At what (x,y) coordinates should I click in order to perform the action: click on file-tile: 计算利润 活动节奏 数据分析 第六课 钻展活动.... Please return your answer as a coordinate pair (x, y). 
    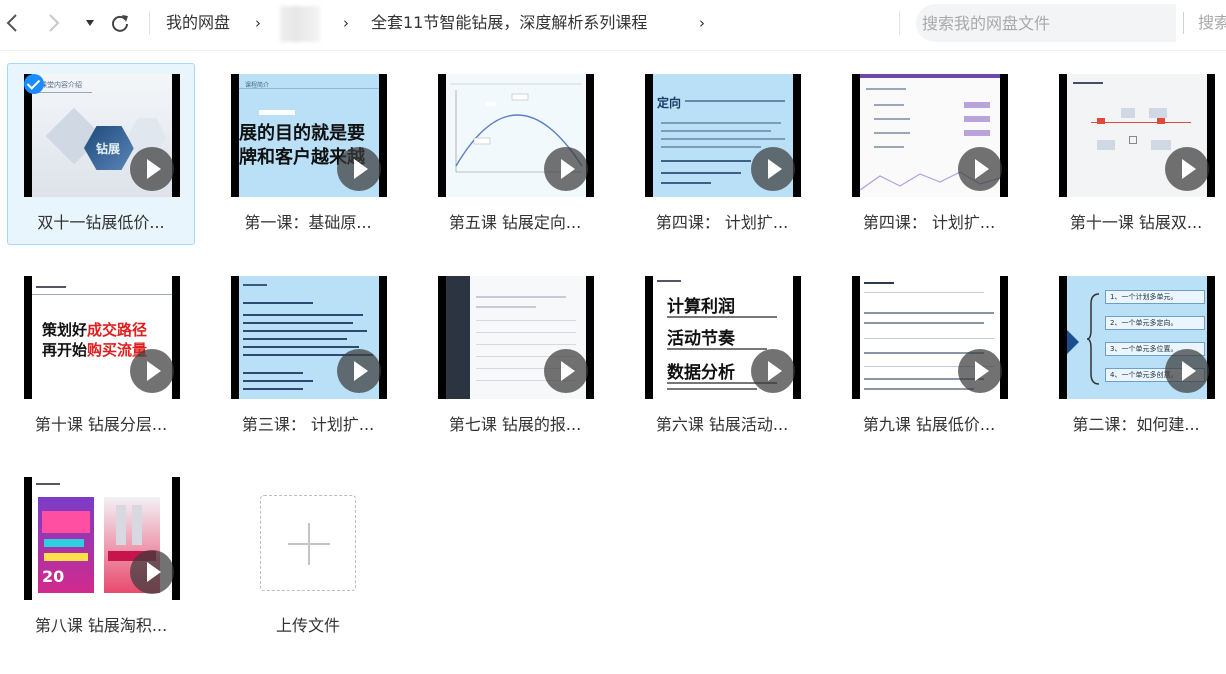
    Looking at the image, I should click on (722, 356).